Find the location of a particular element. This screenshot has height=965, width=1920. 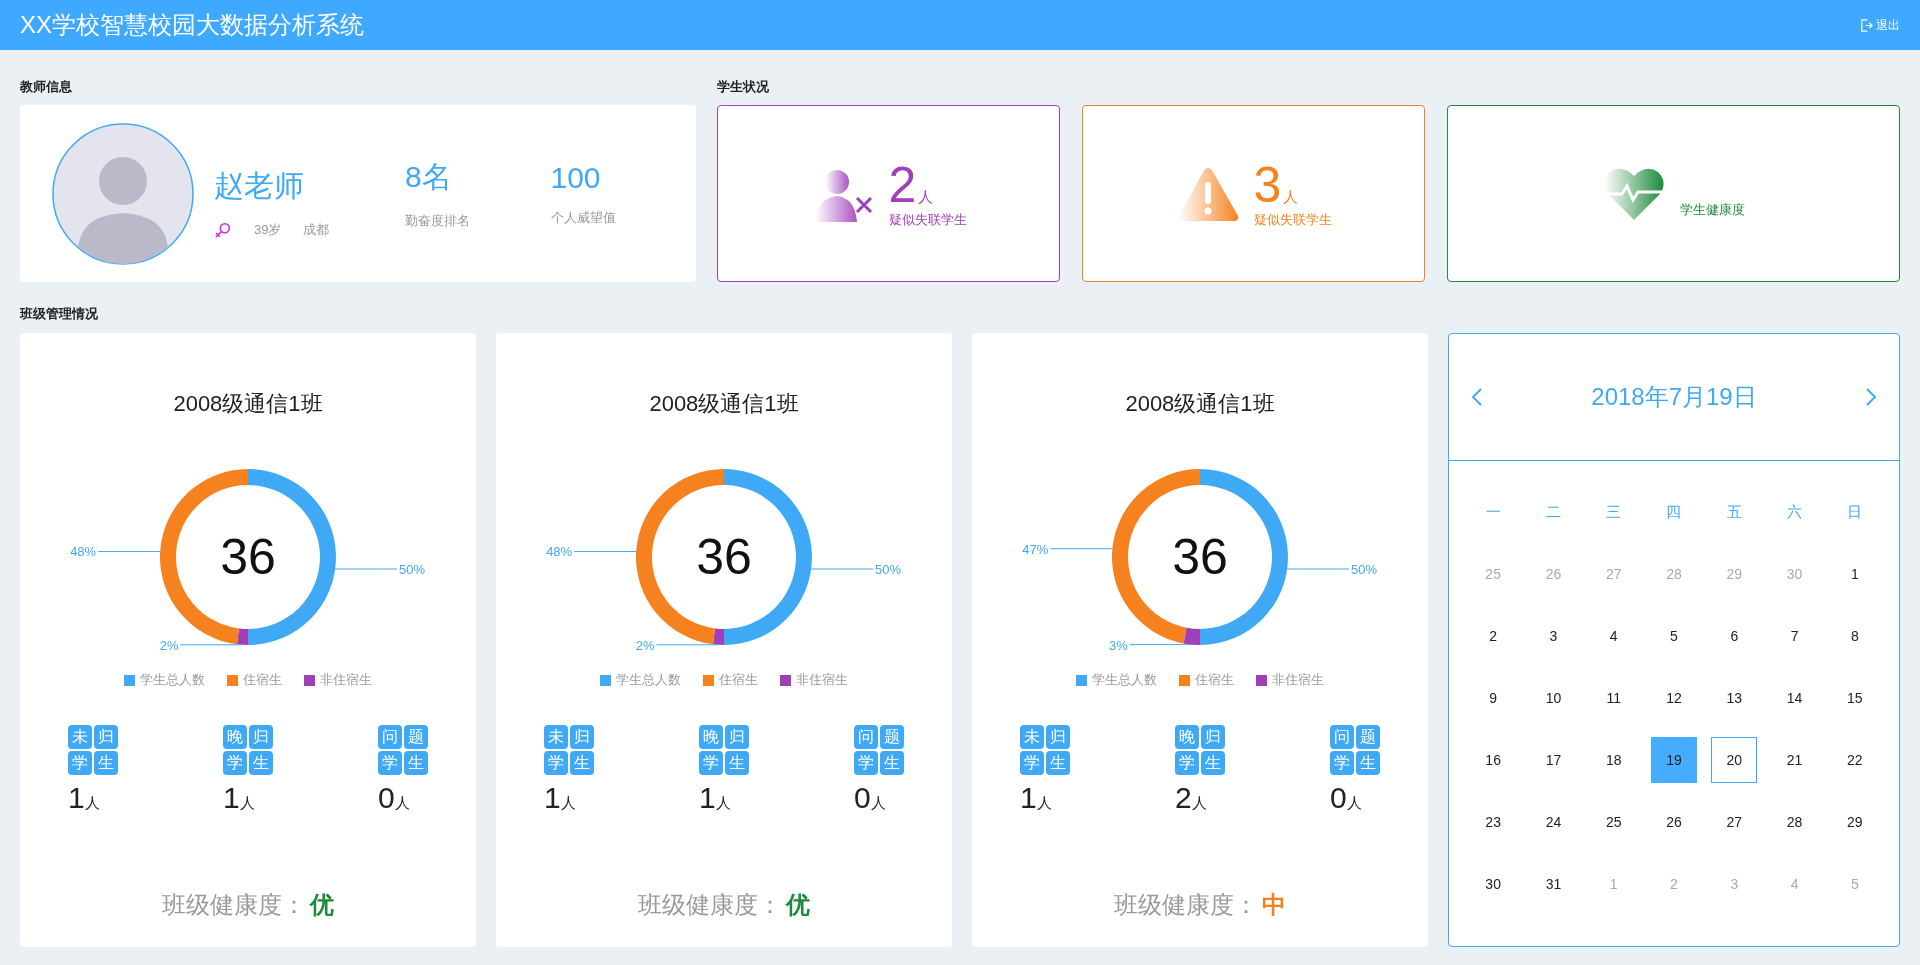

calendar-day: 2 is located at coordinates (1493, 636).